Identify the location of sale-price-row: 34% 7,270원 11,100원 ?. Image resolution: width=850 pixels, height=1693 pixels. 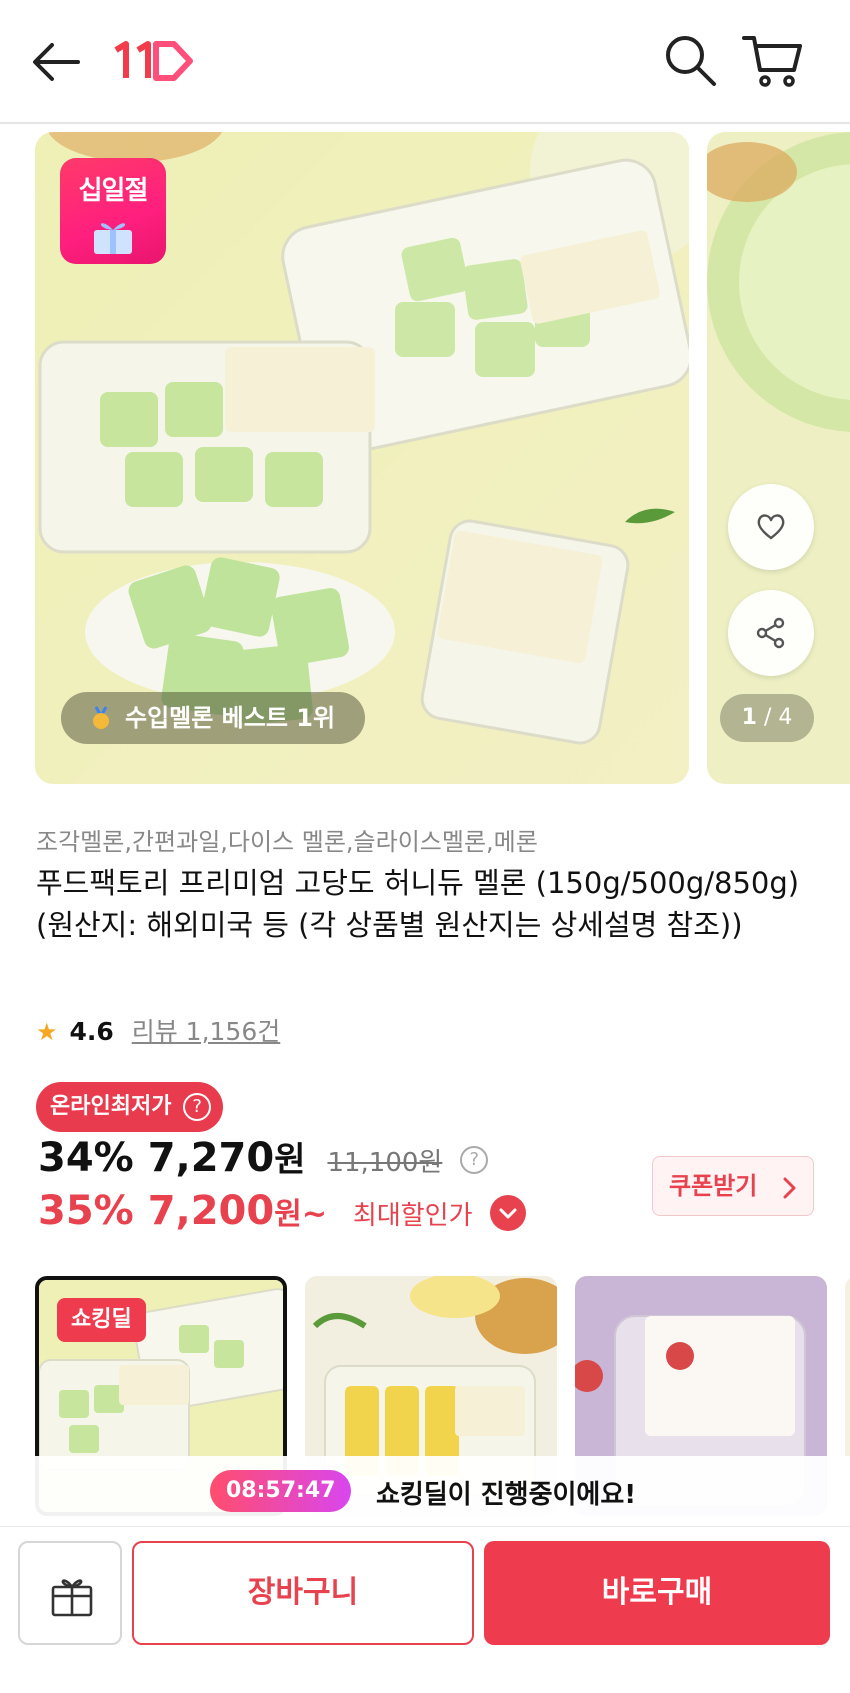
(263, 1156).